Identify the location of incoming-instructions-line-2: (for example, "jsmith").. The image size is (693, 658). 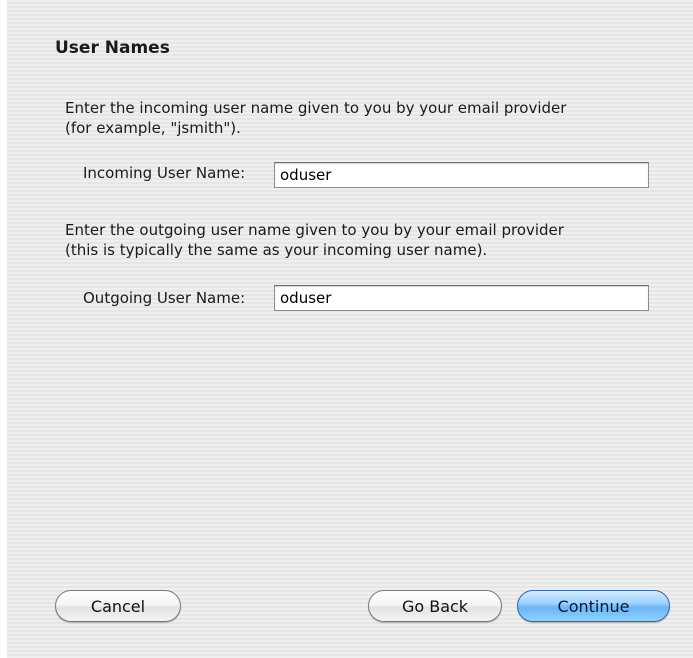
(153, 128).